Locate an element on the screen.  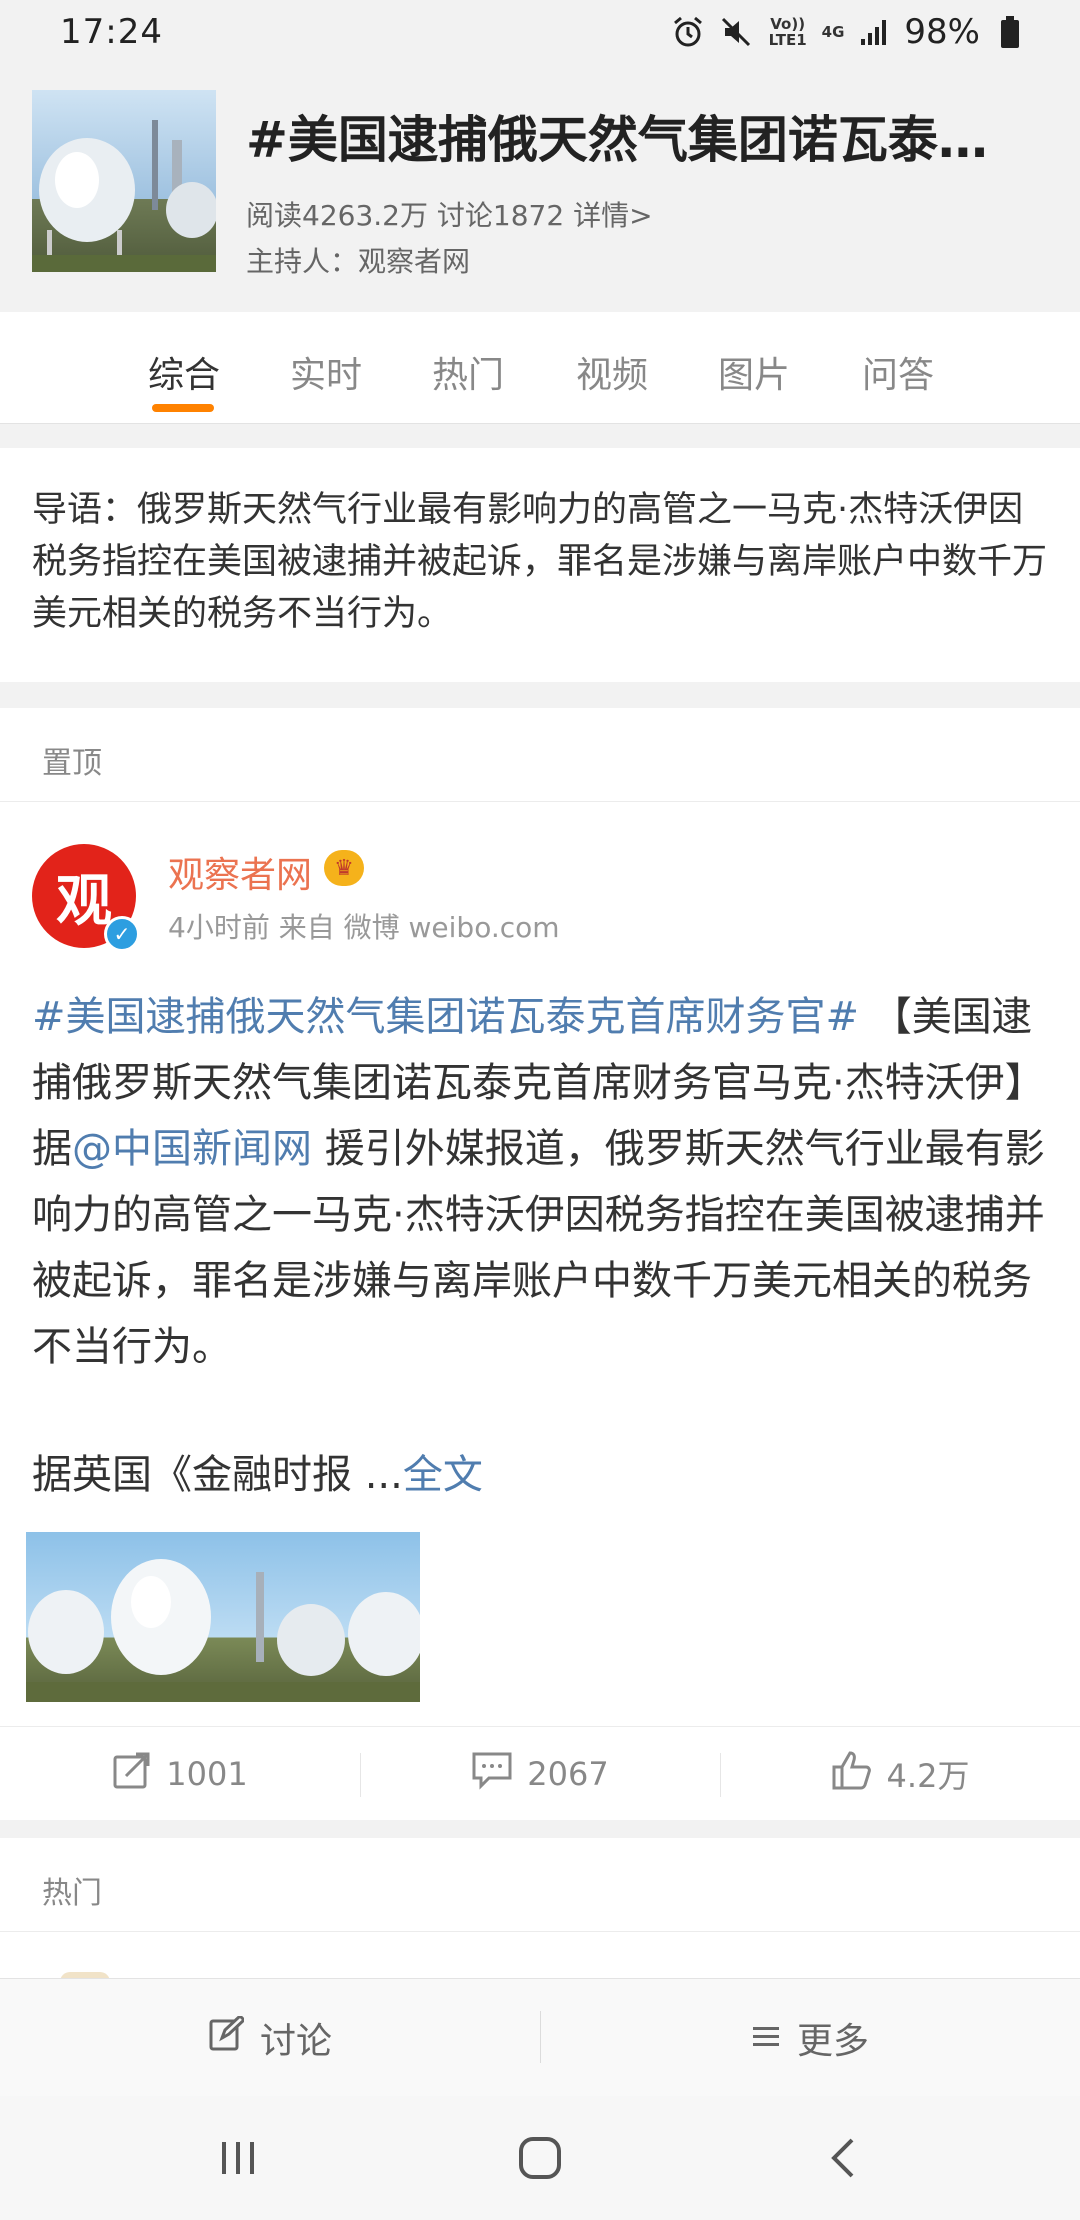
topic-host: 主持人：观察者网 is located at coordinates (358, 261).